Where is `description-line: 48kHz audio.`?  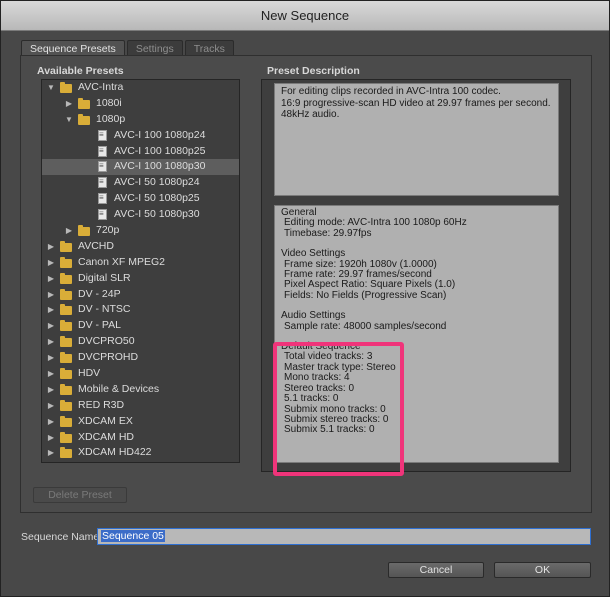 description-line: 48kHz audio. is located at coordinates (310, 114).